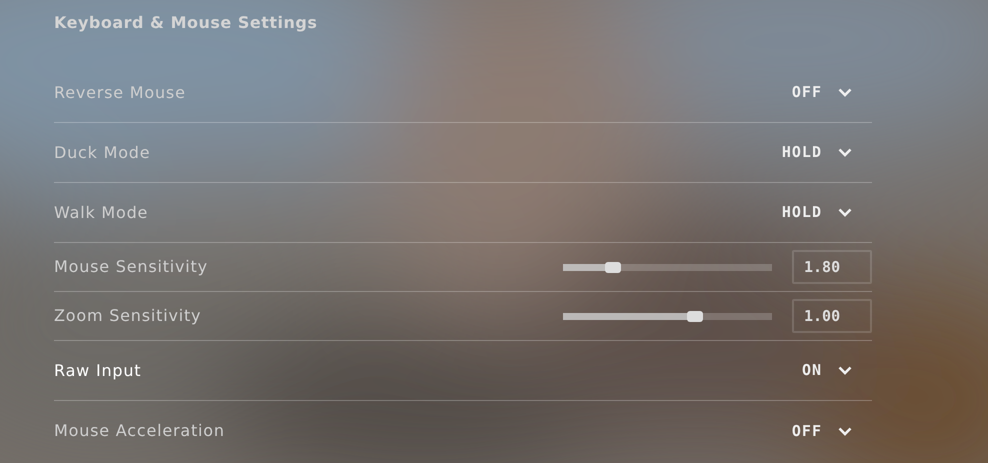  Describe the element at coordinates (98, 371) in the screenshot. I see `setting-label: Raw Input` at that location.